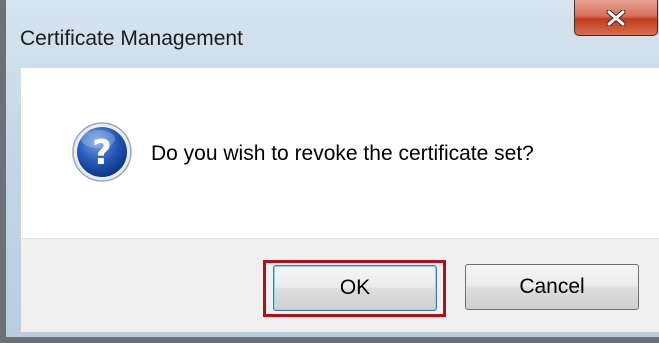 The width and height of the screenshot is (659, 343). I want to click on close-button, so click(616, 18).